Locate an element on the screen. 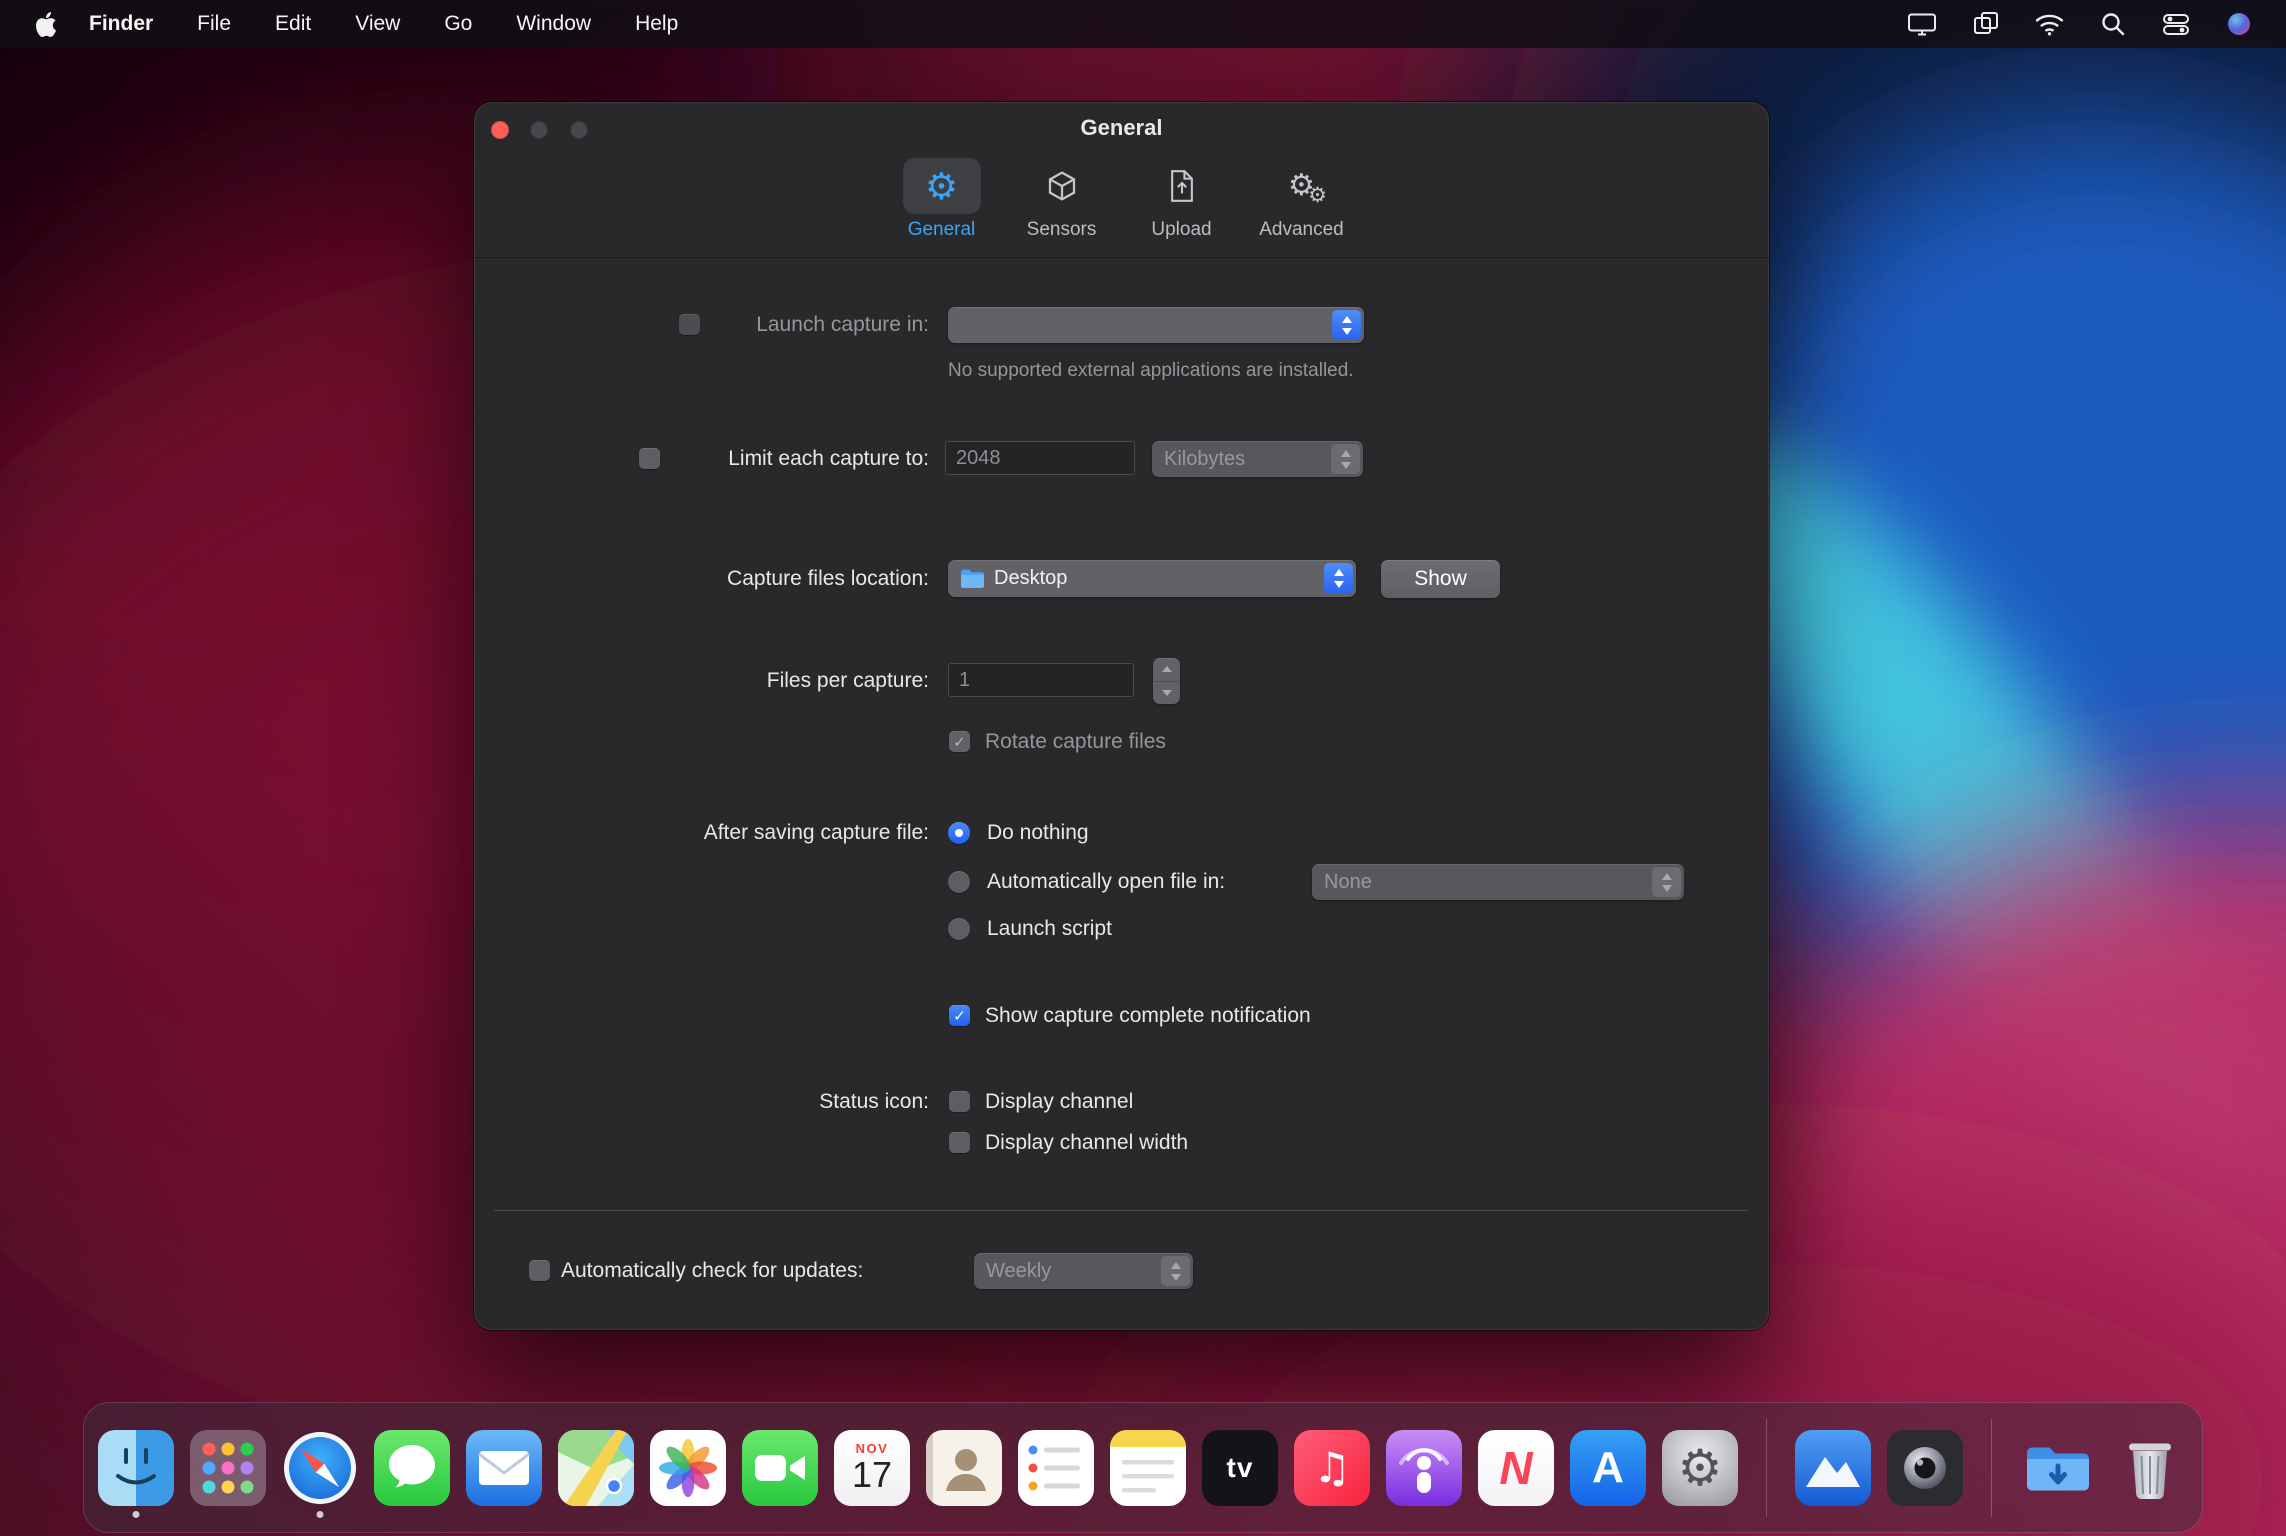  folder-icon is located at coordinates (972, 578).